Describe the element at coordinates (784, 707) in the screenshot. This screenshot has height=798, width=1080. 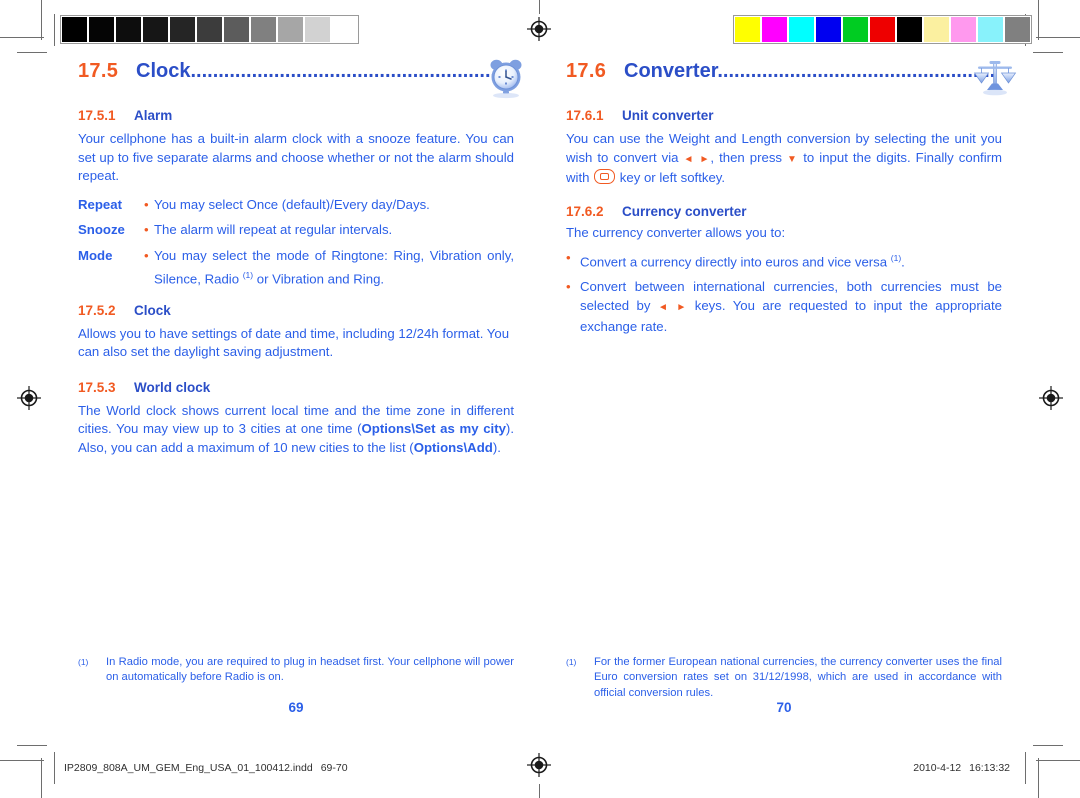
I see `page-number-right: 70` at that location.